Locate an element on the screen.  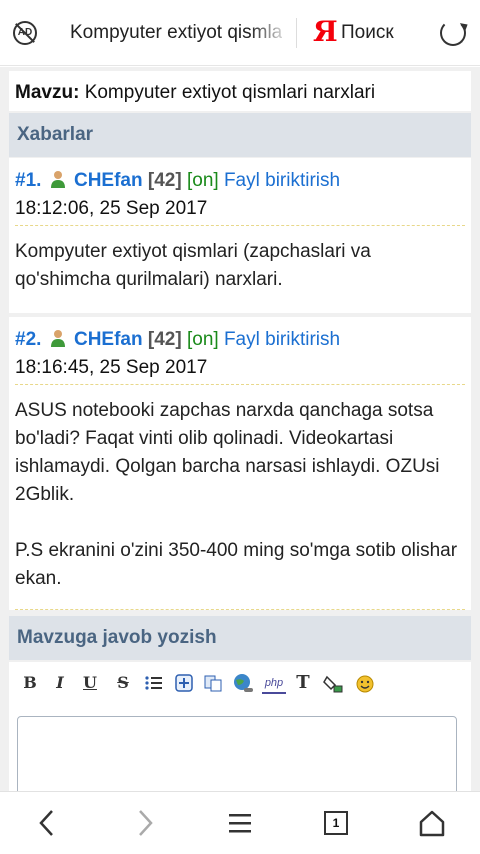
tabs-counter-button: 1 is located at coordinates (336, 823).